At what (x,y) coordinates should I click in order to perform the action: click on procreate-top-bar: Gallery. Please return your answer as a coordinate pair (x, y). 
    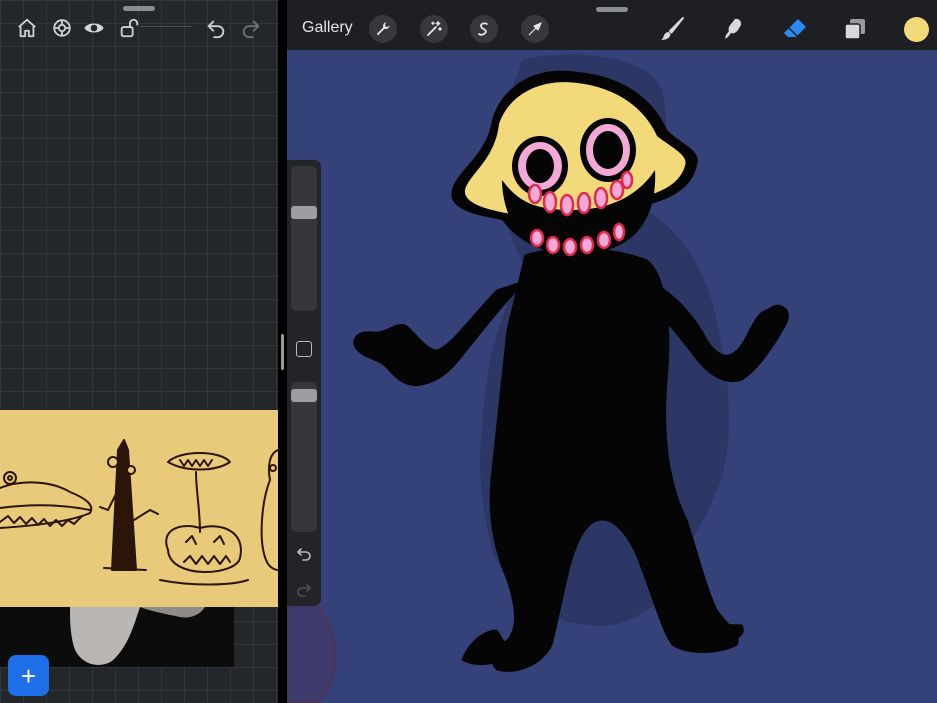
    Looking at the image, I should click on (612, 25).